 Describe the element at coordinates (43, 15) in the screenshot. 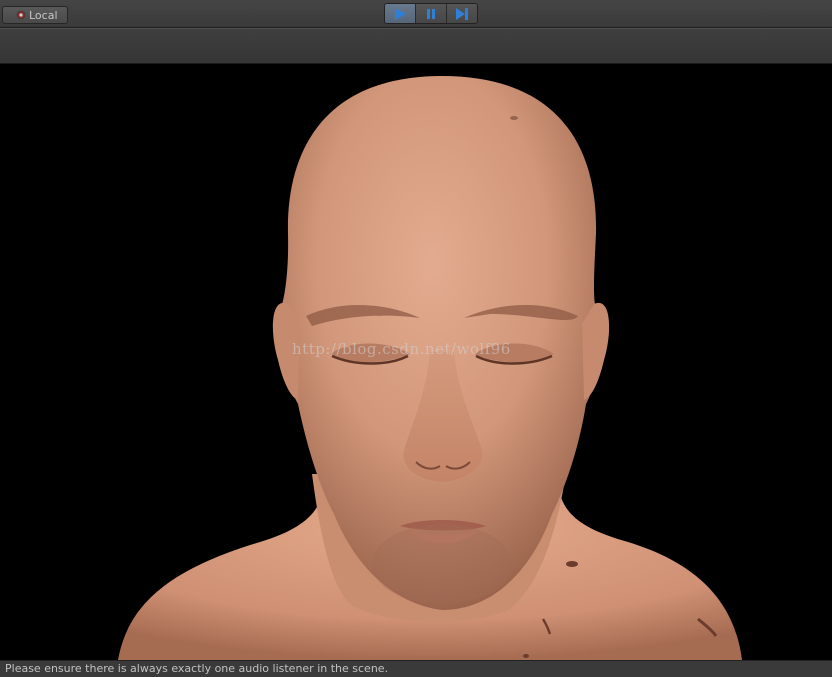

I see `pivot-rotation-label: Local` at that location.